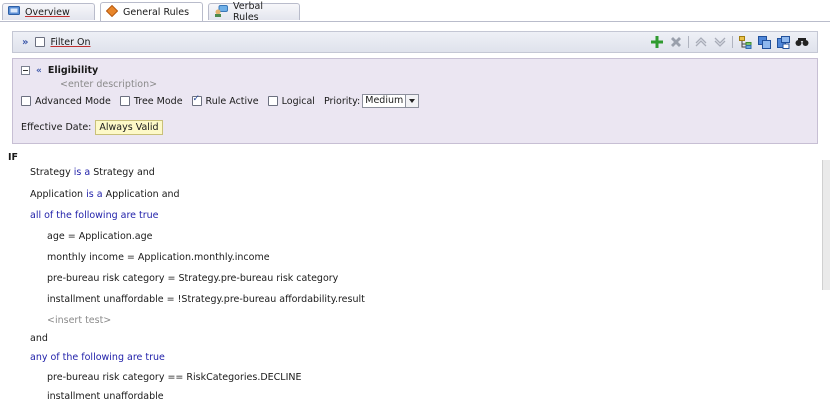  I want to click on effective-date-value: Always Valid, so click(129, 127).